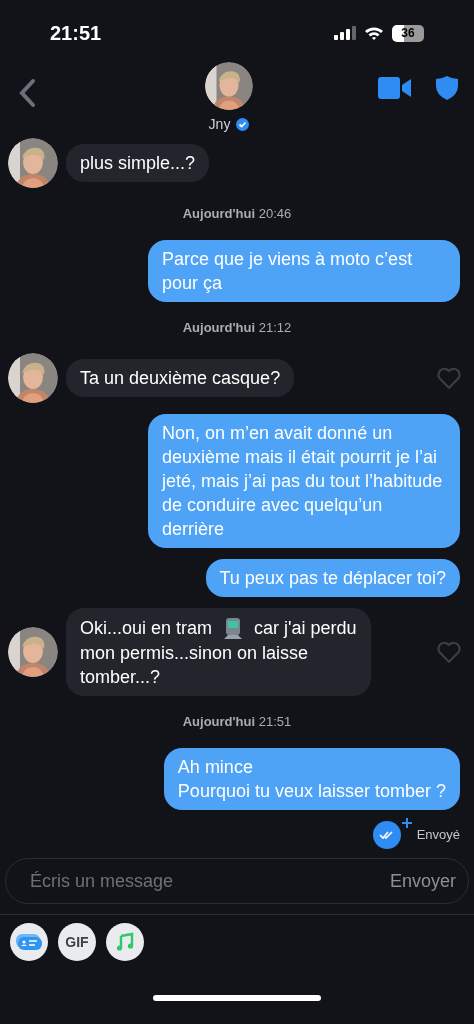  I want to click on clock: 21:51, so click(76, 33).